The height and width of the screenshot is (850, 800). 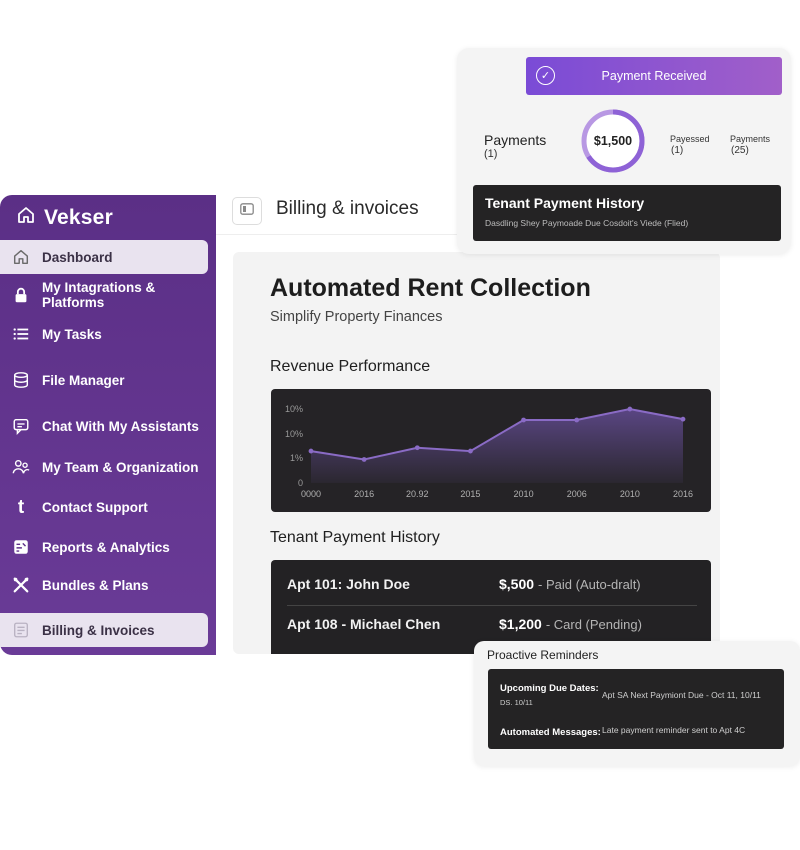 I want to click on sidebar-item-billing: Billing & Invoices, so click(x=104, y=630).